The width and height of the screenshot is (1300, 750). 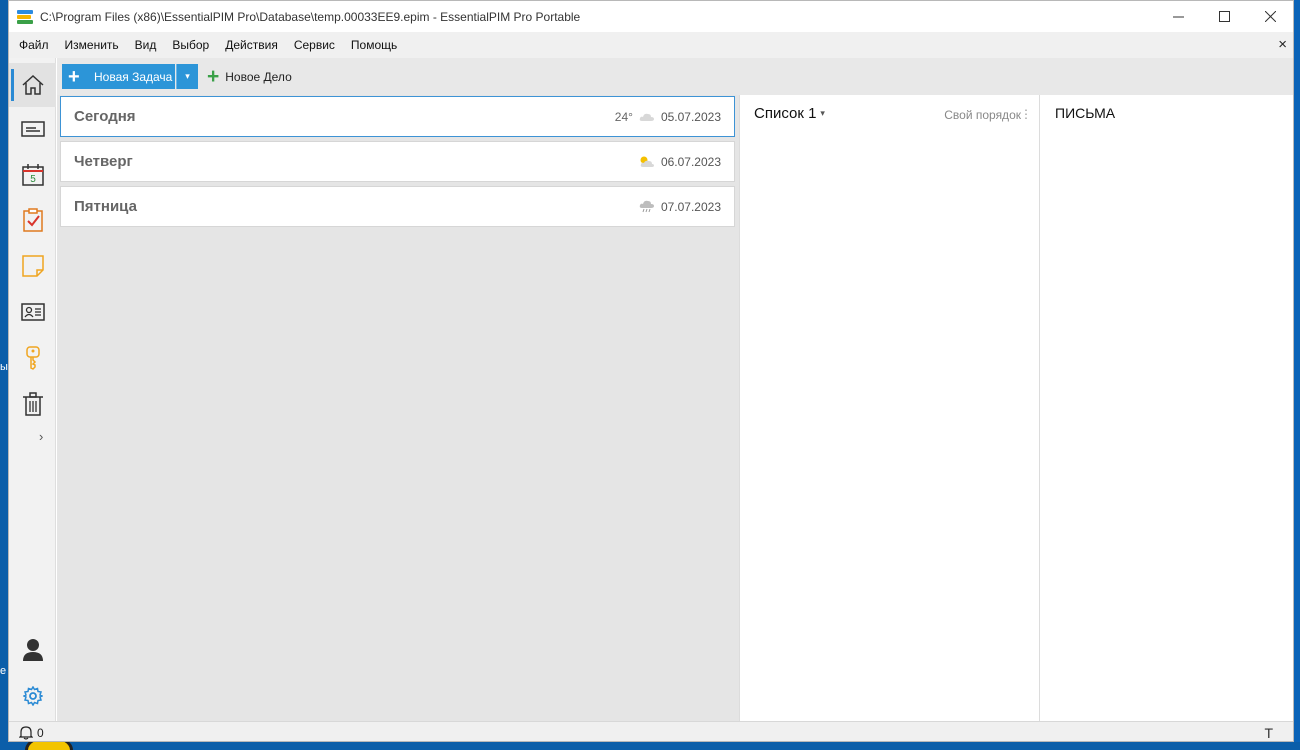 I want to click on day-card-friday: Пятница 07.07.2023, so click(x=397, y=206).